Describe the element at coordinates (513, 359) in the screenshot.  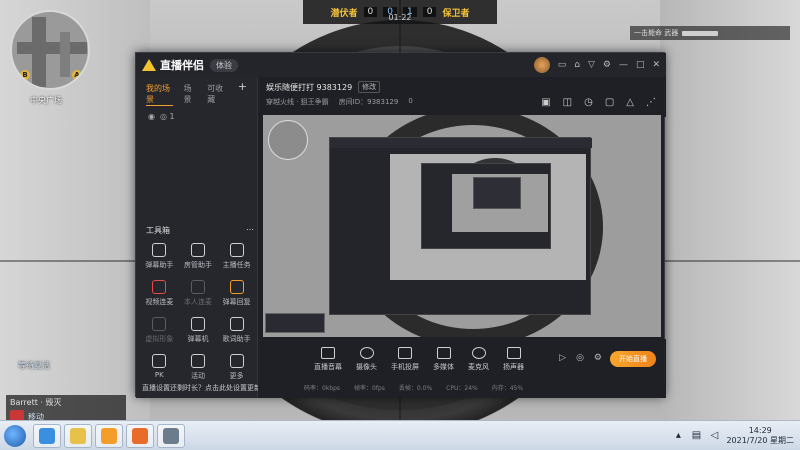
I see `control-button: 扬声器` at that location.